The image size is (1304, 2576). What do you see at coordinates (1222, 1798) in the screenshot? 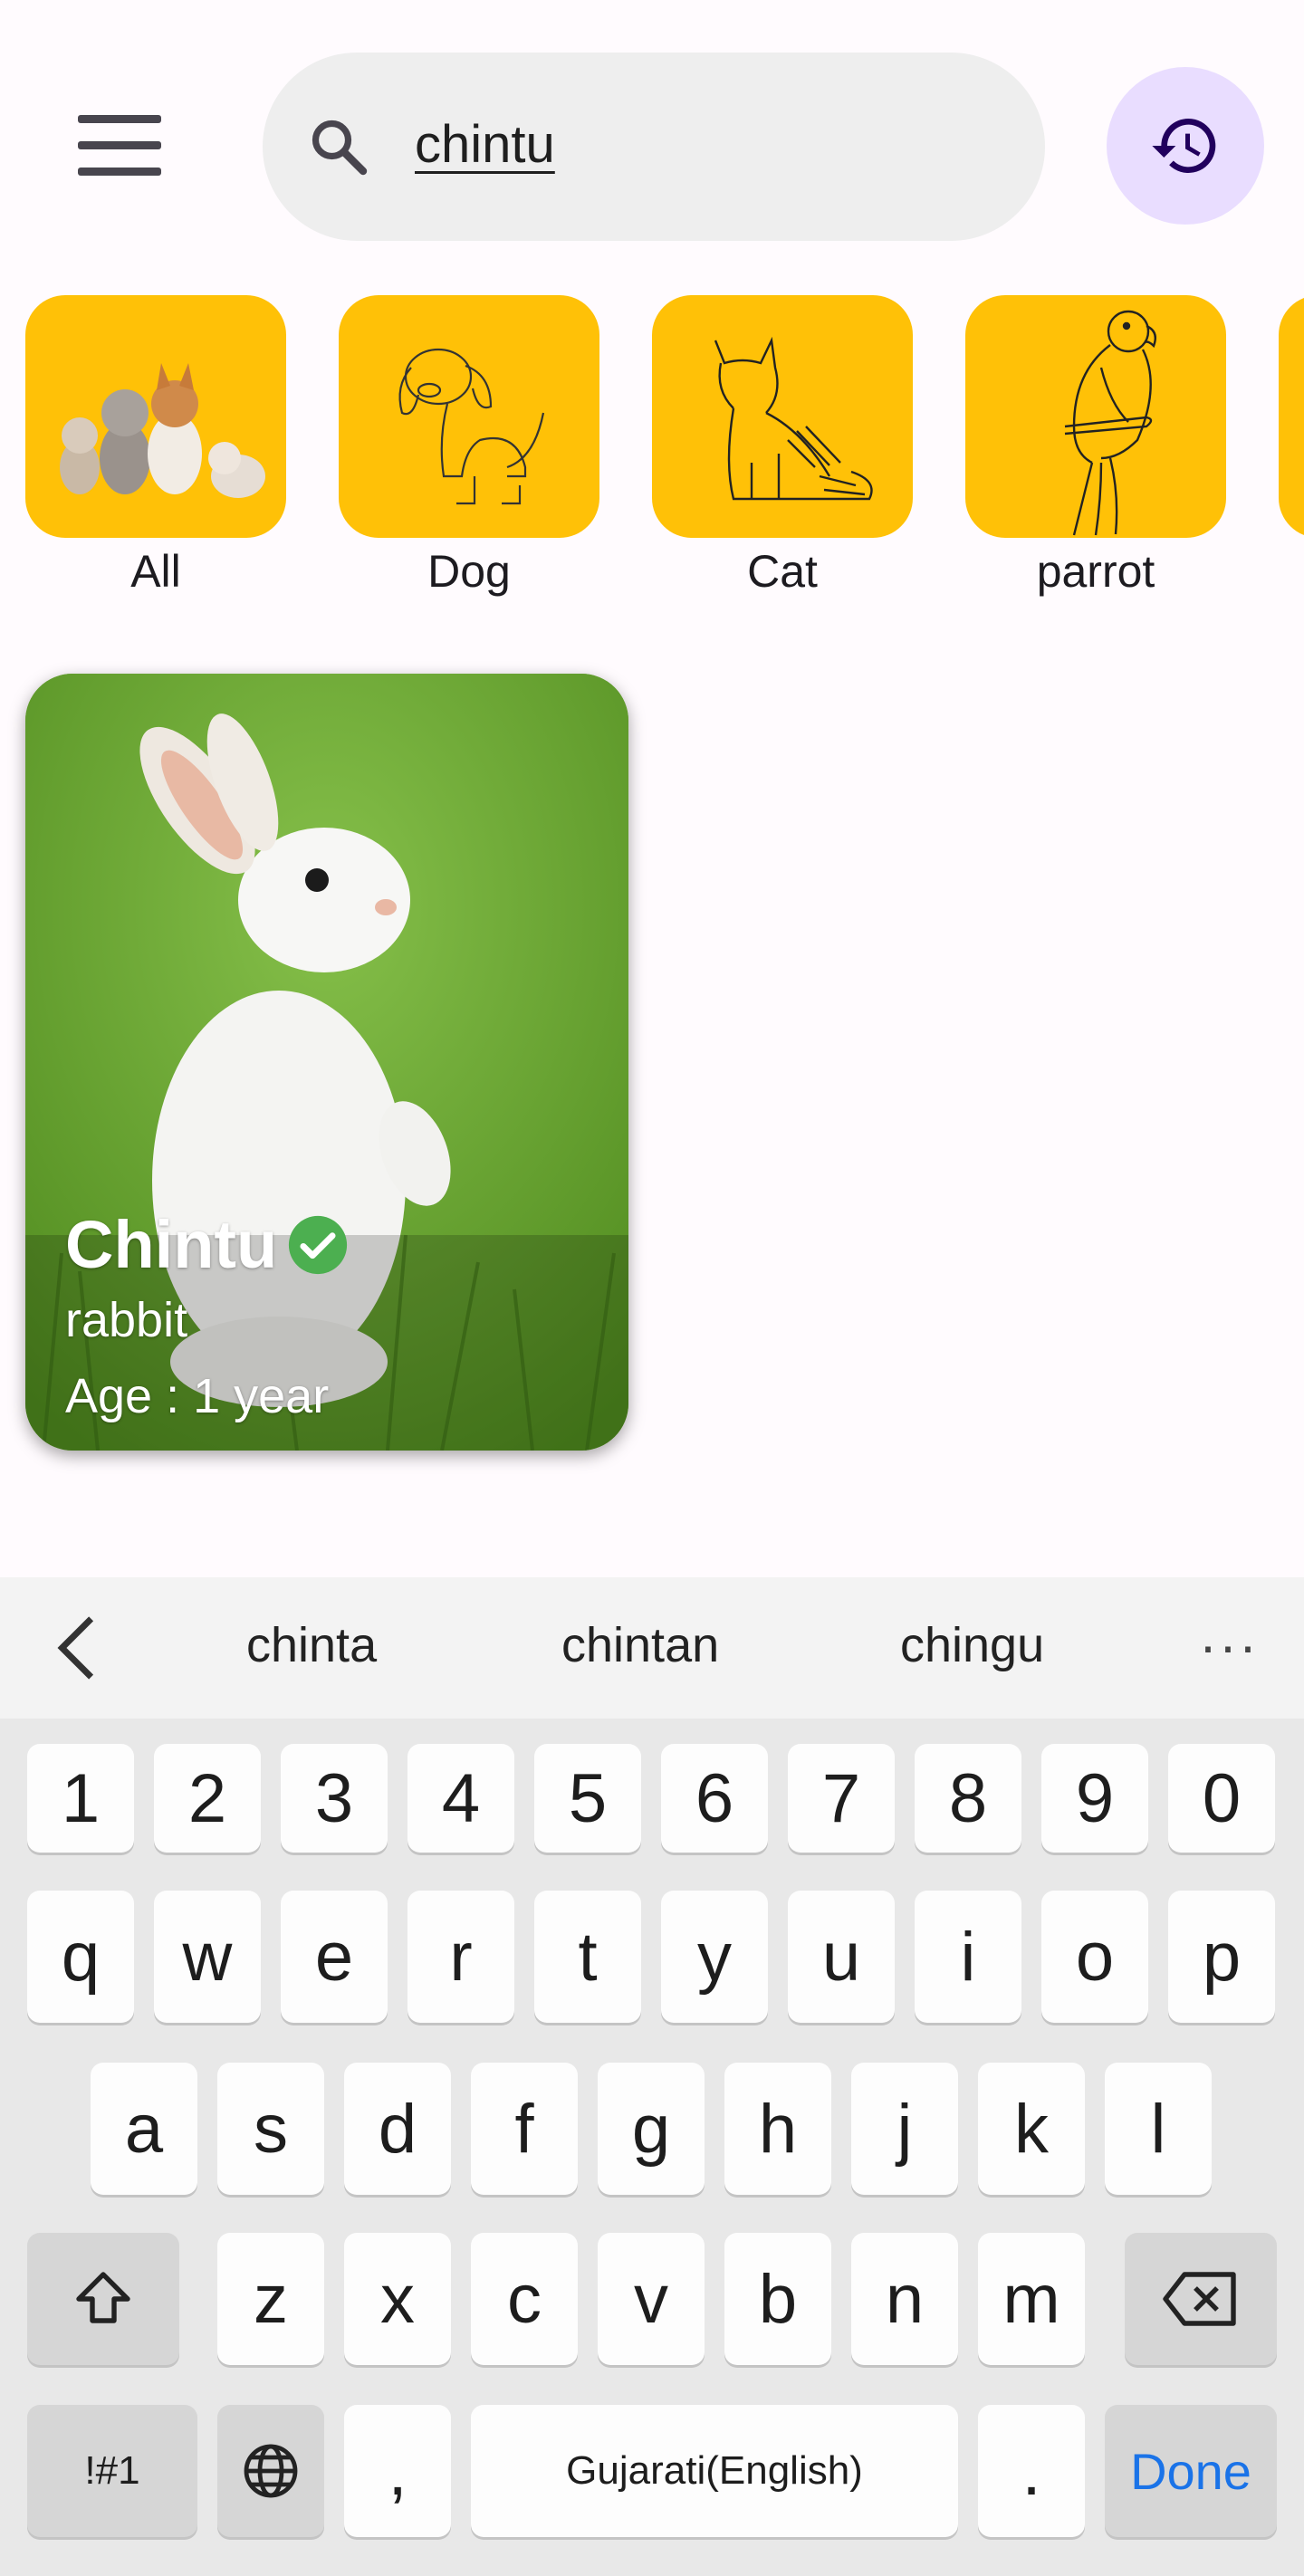
I see `key-0: 0` at bounding box center [1222, 1798].